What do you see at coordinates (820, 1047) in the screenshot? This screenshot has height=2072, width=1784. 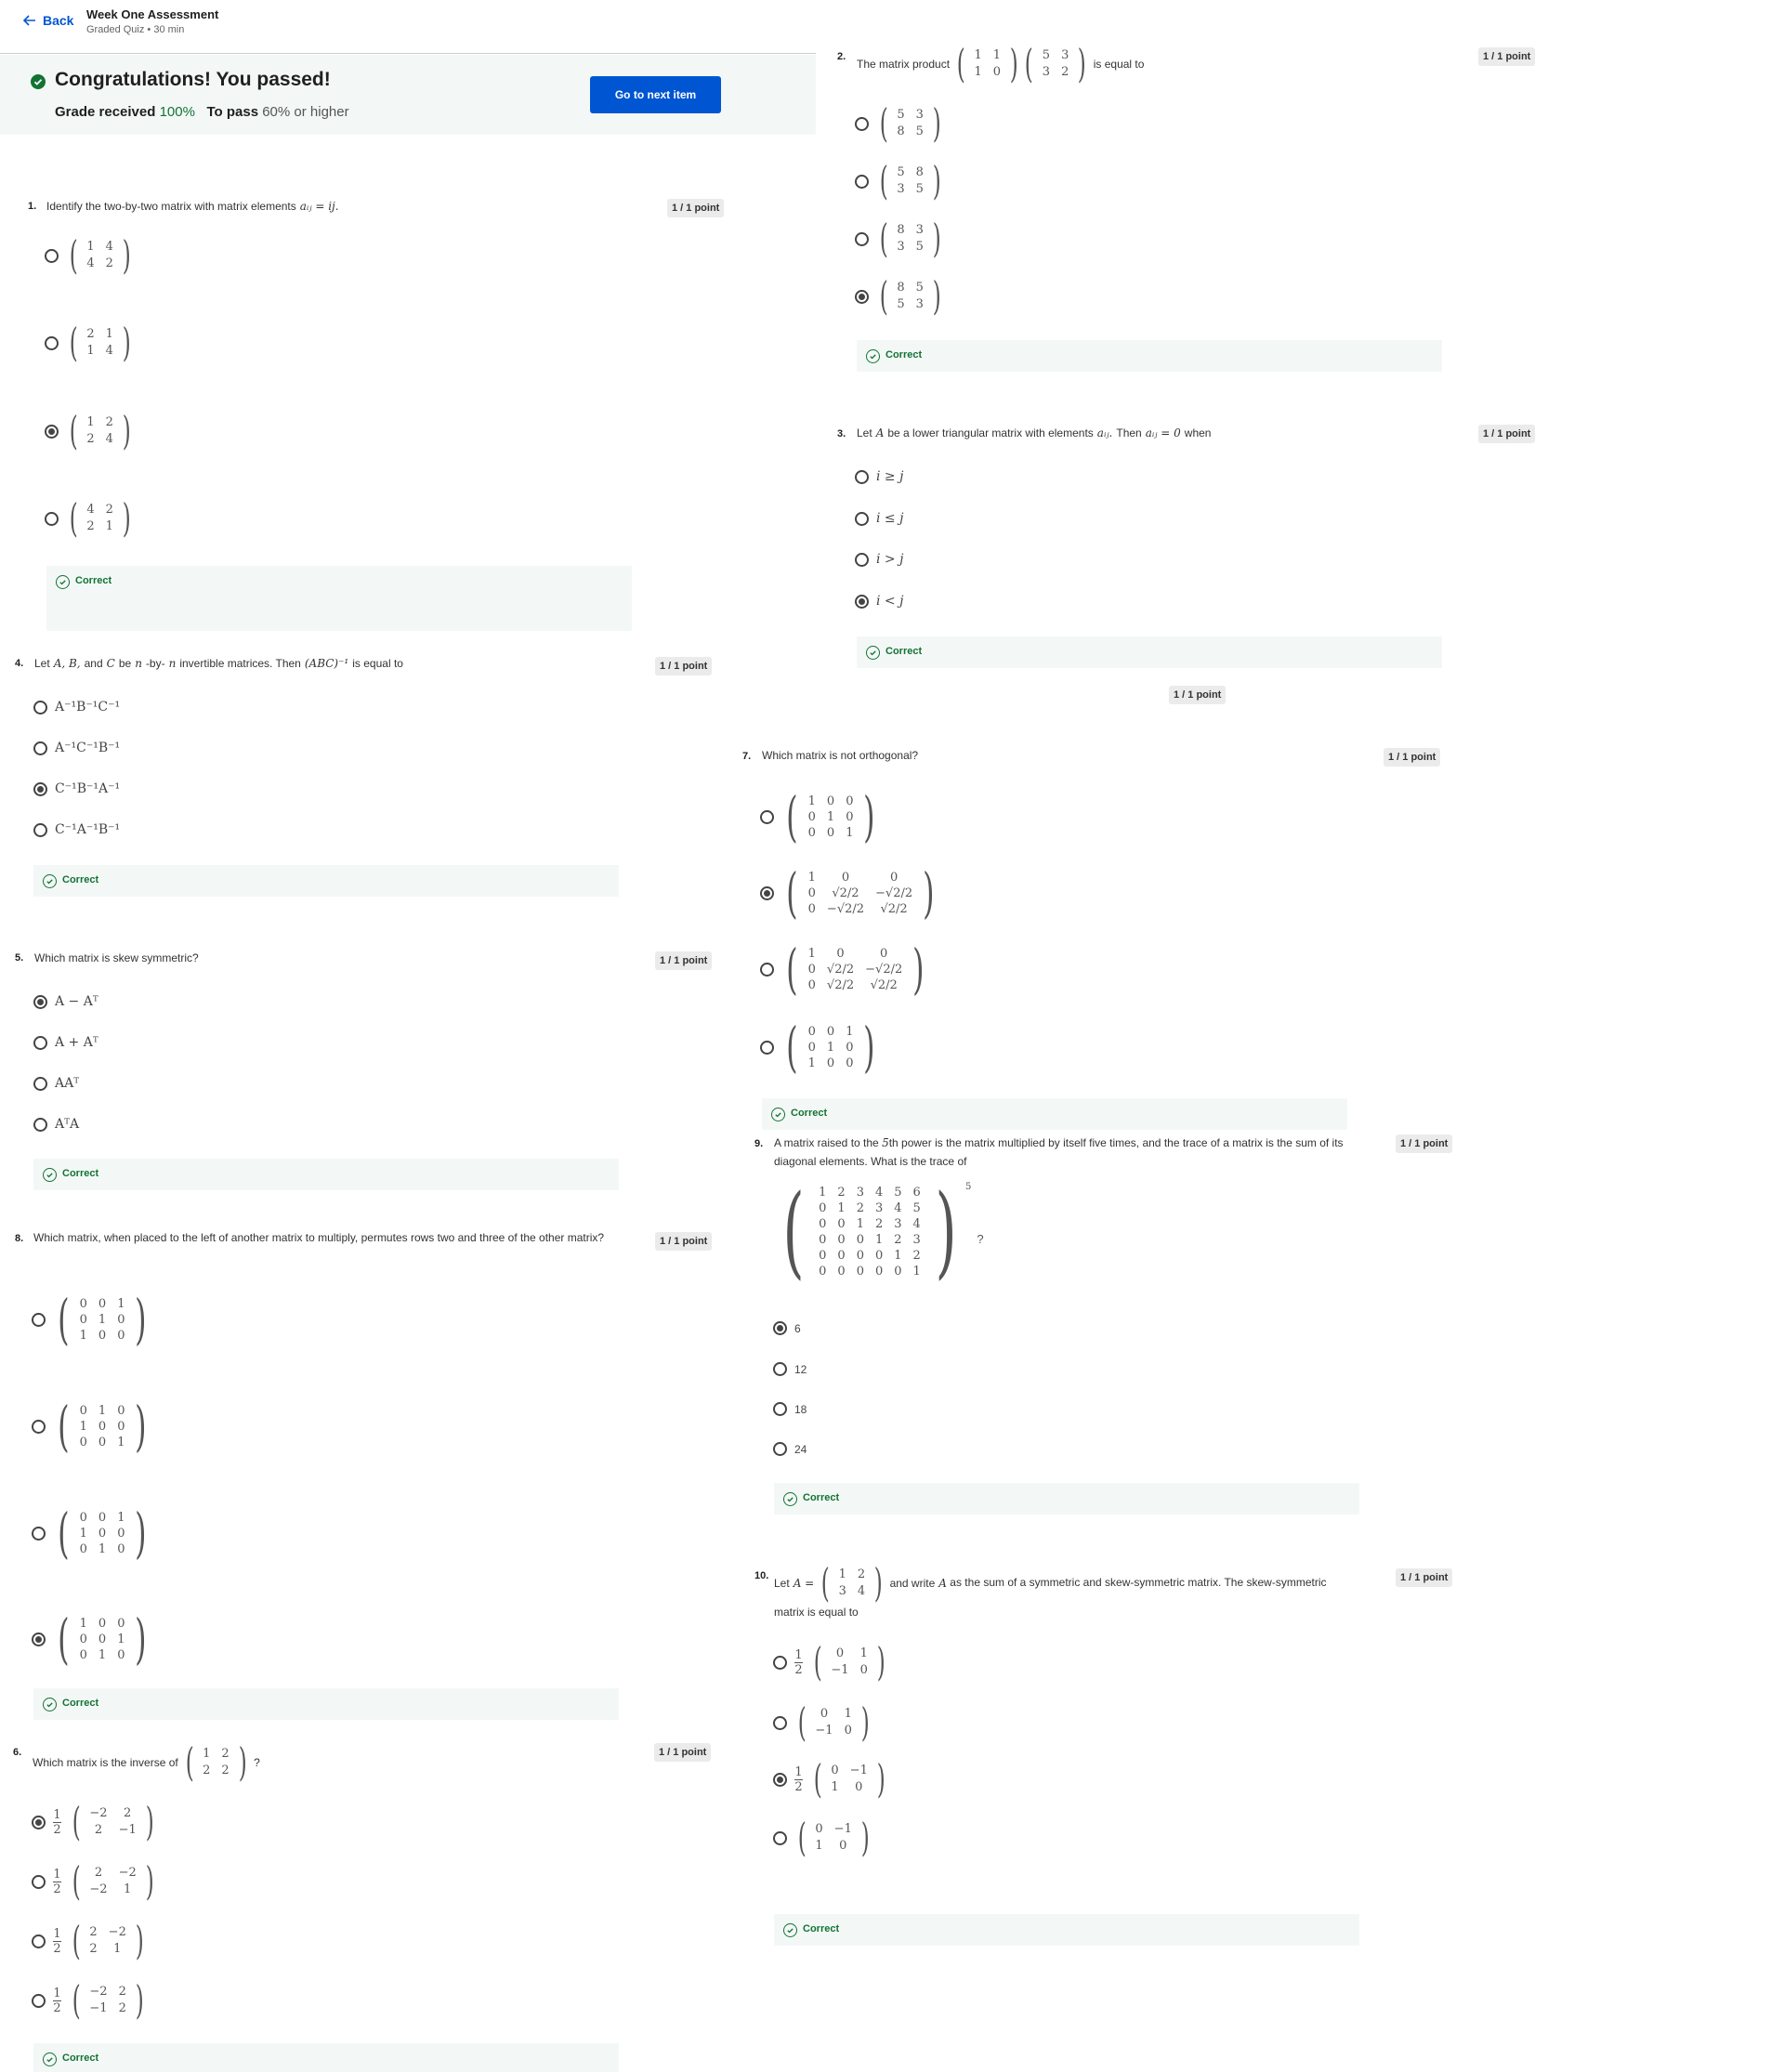 I see `q7-option-4: (0 0 1 0 1 0 1 0 0)` at bounding box center [820, 1047].